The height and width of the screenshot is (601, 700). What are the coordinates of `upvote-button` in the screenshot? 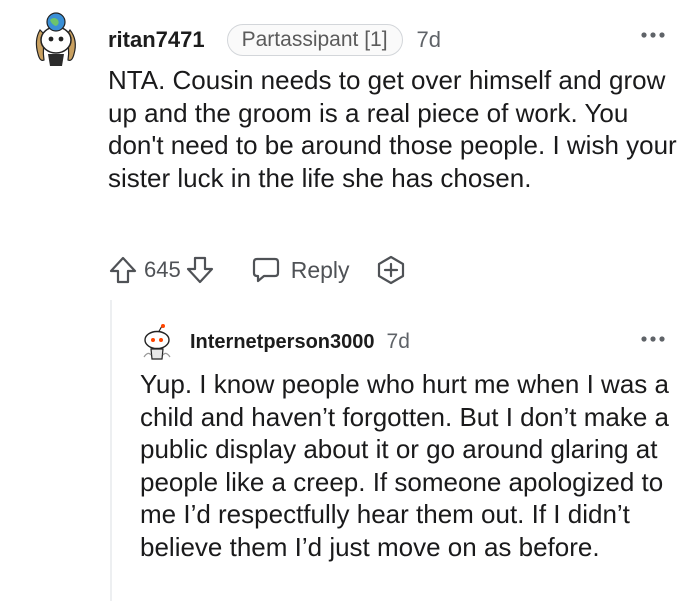 It's located at (123, 270).